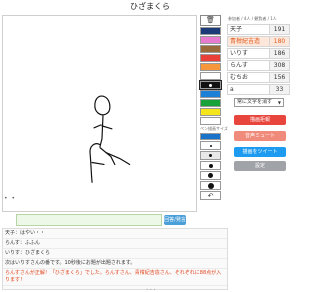  Describe the element at coordinates (10, 198) in the screenshot. I see `canvas-indicator: • •` at that location.